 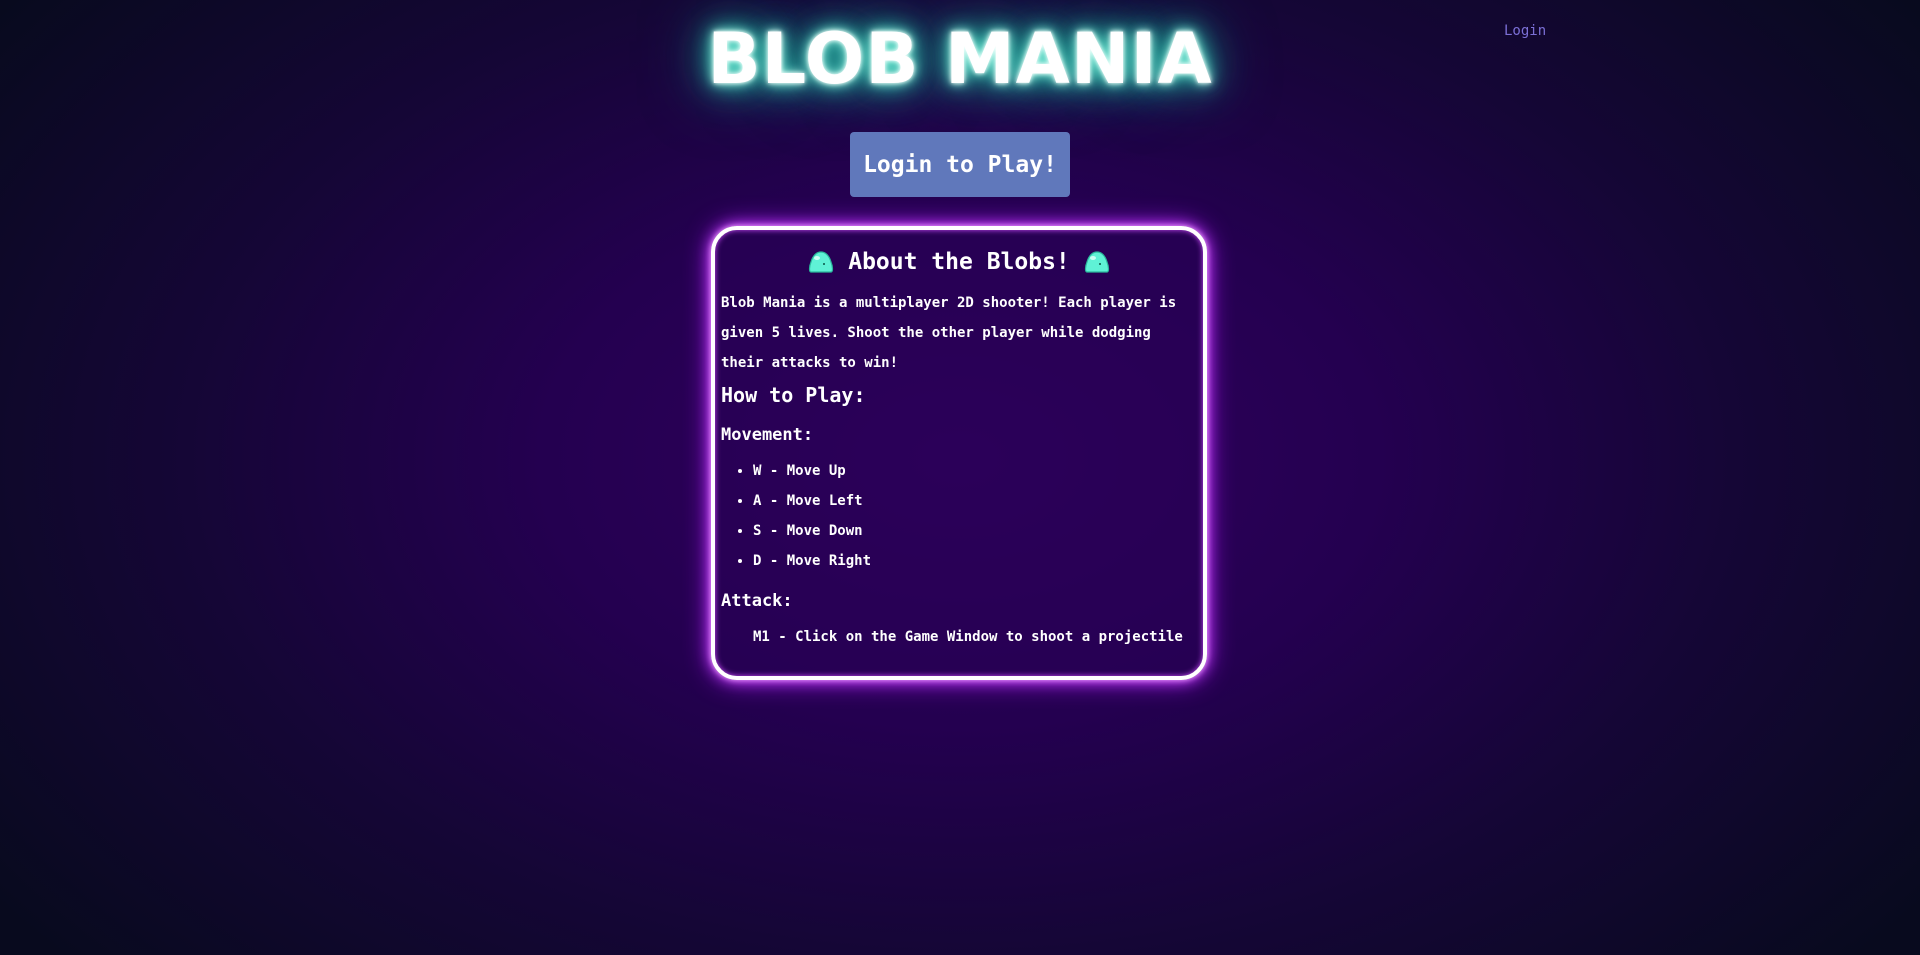 I want to click on attack-heading: Attack:, so click(x=757, y=601).